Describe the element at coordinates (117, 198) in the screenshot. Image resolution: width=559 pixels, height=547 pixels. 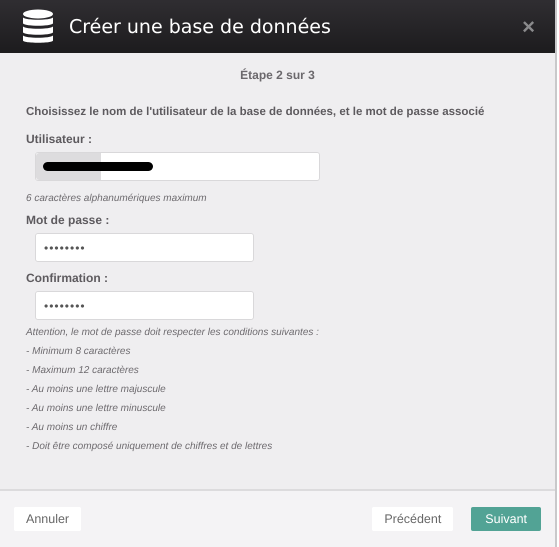
I see `field-hint: 6 caractères alphanumériques maximum` at that location.